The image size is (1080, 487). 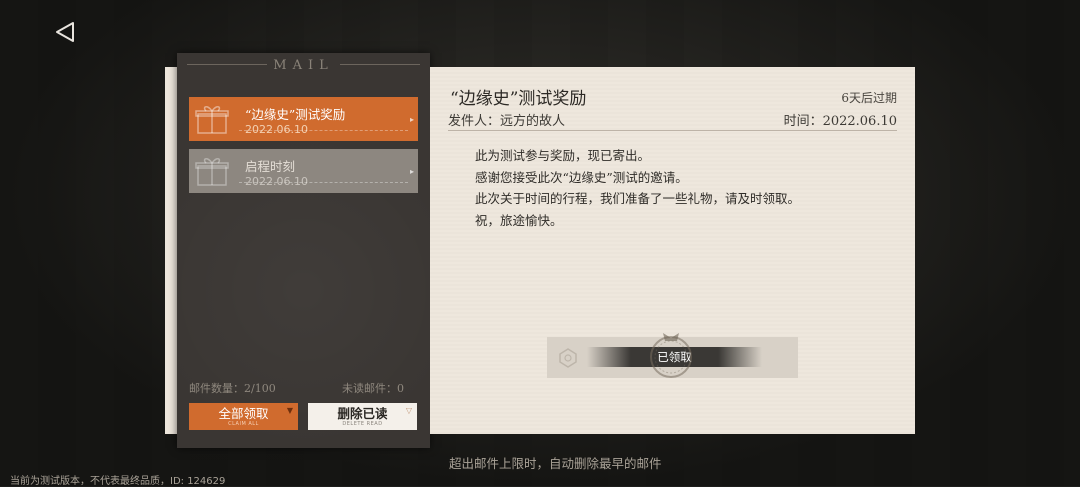 I want to click on divider, so click(x=672, y=130).